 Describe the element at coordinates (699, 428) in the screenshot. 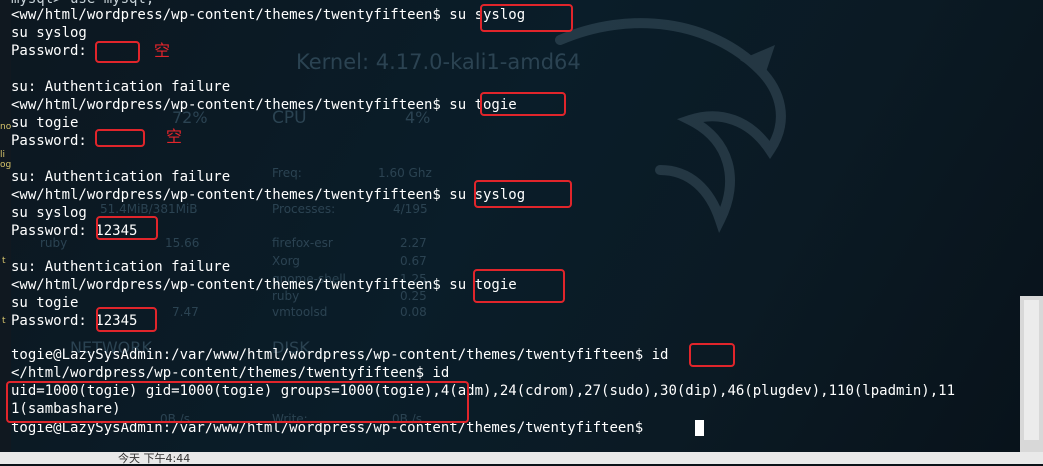

I see `terminal-cursor` at that location.